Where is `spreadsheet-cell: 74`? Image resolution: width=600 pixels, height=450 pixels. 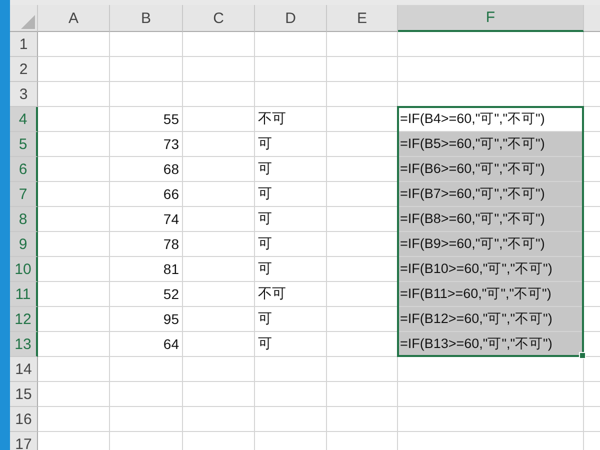 spreadsheet-cell: 74 is located at coordinates (146, 219).